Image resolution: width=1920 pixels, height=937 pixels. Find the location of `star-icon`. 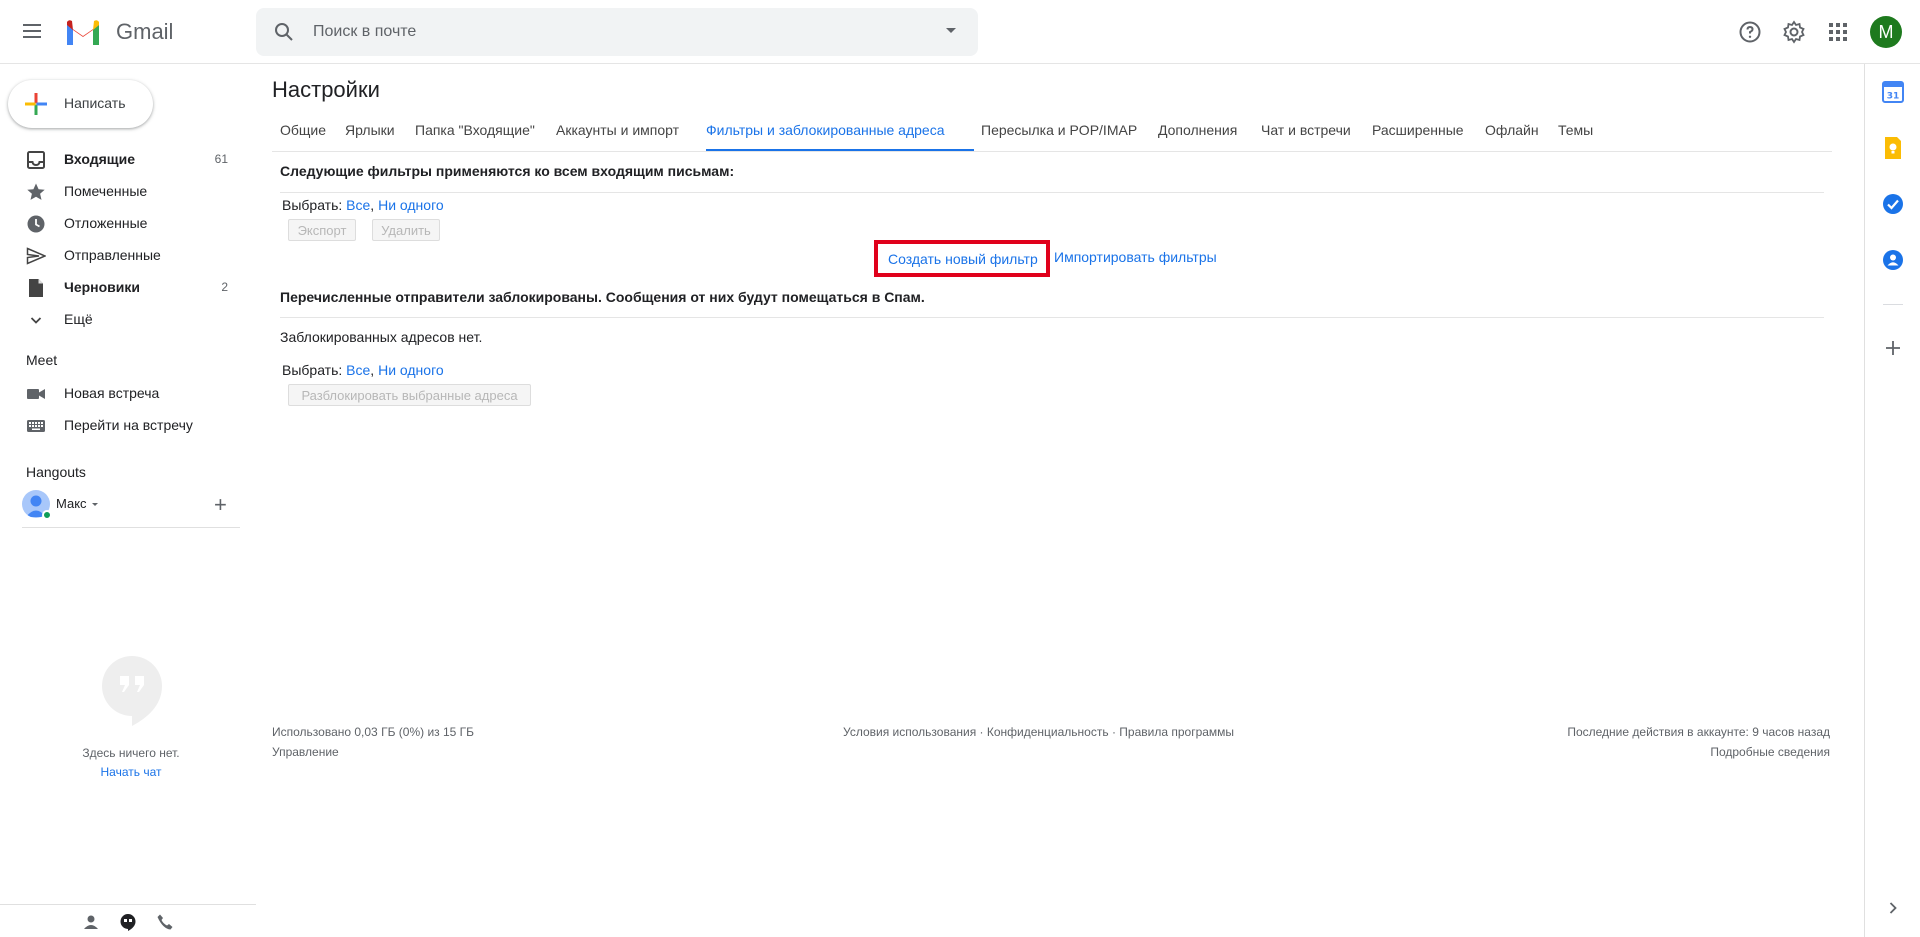

star-icon is located at coordinates (36, 191).